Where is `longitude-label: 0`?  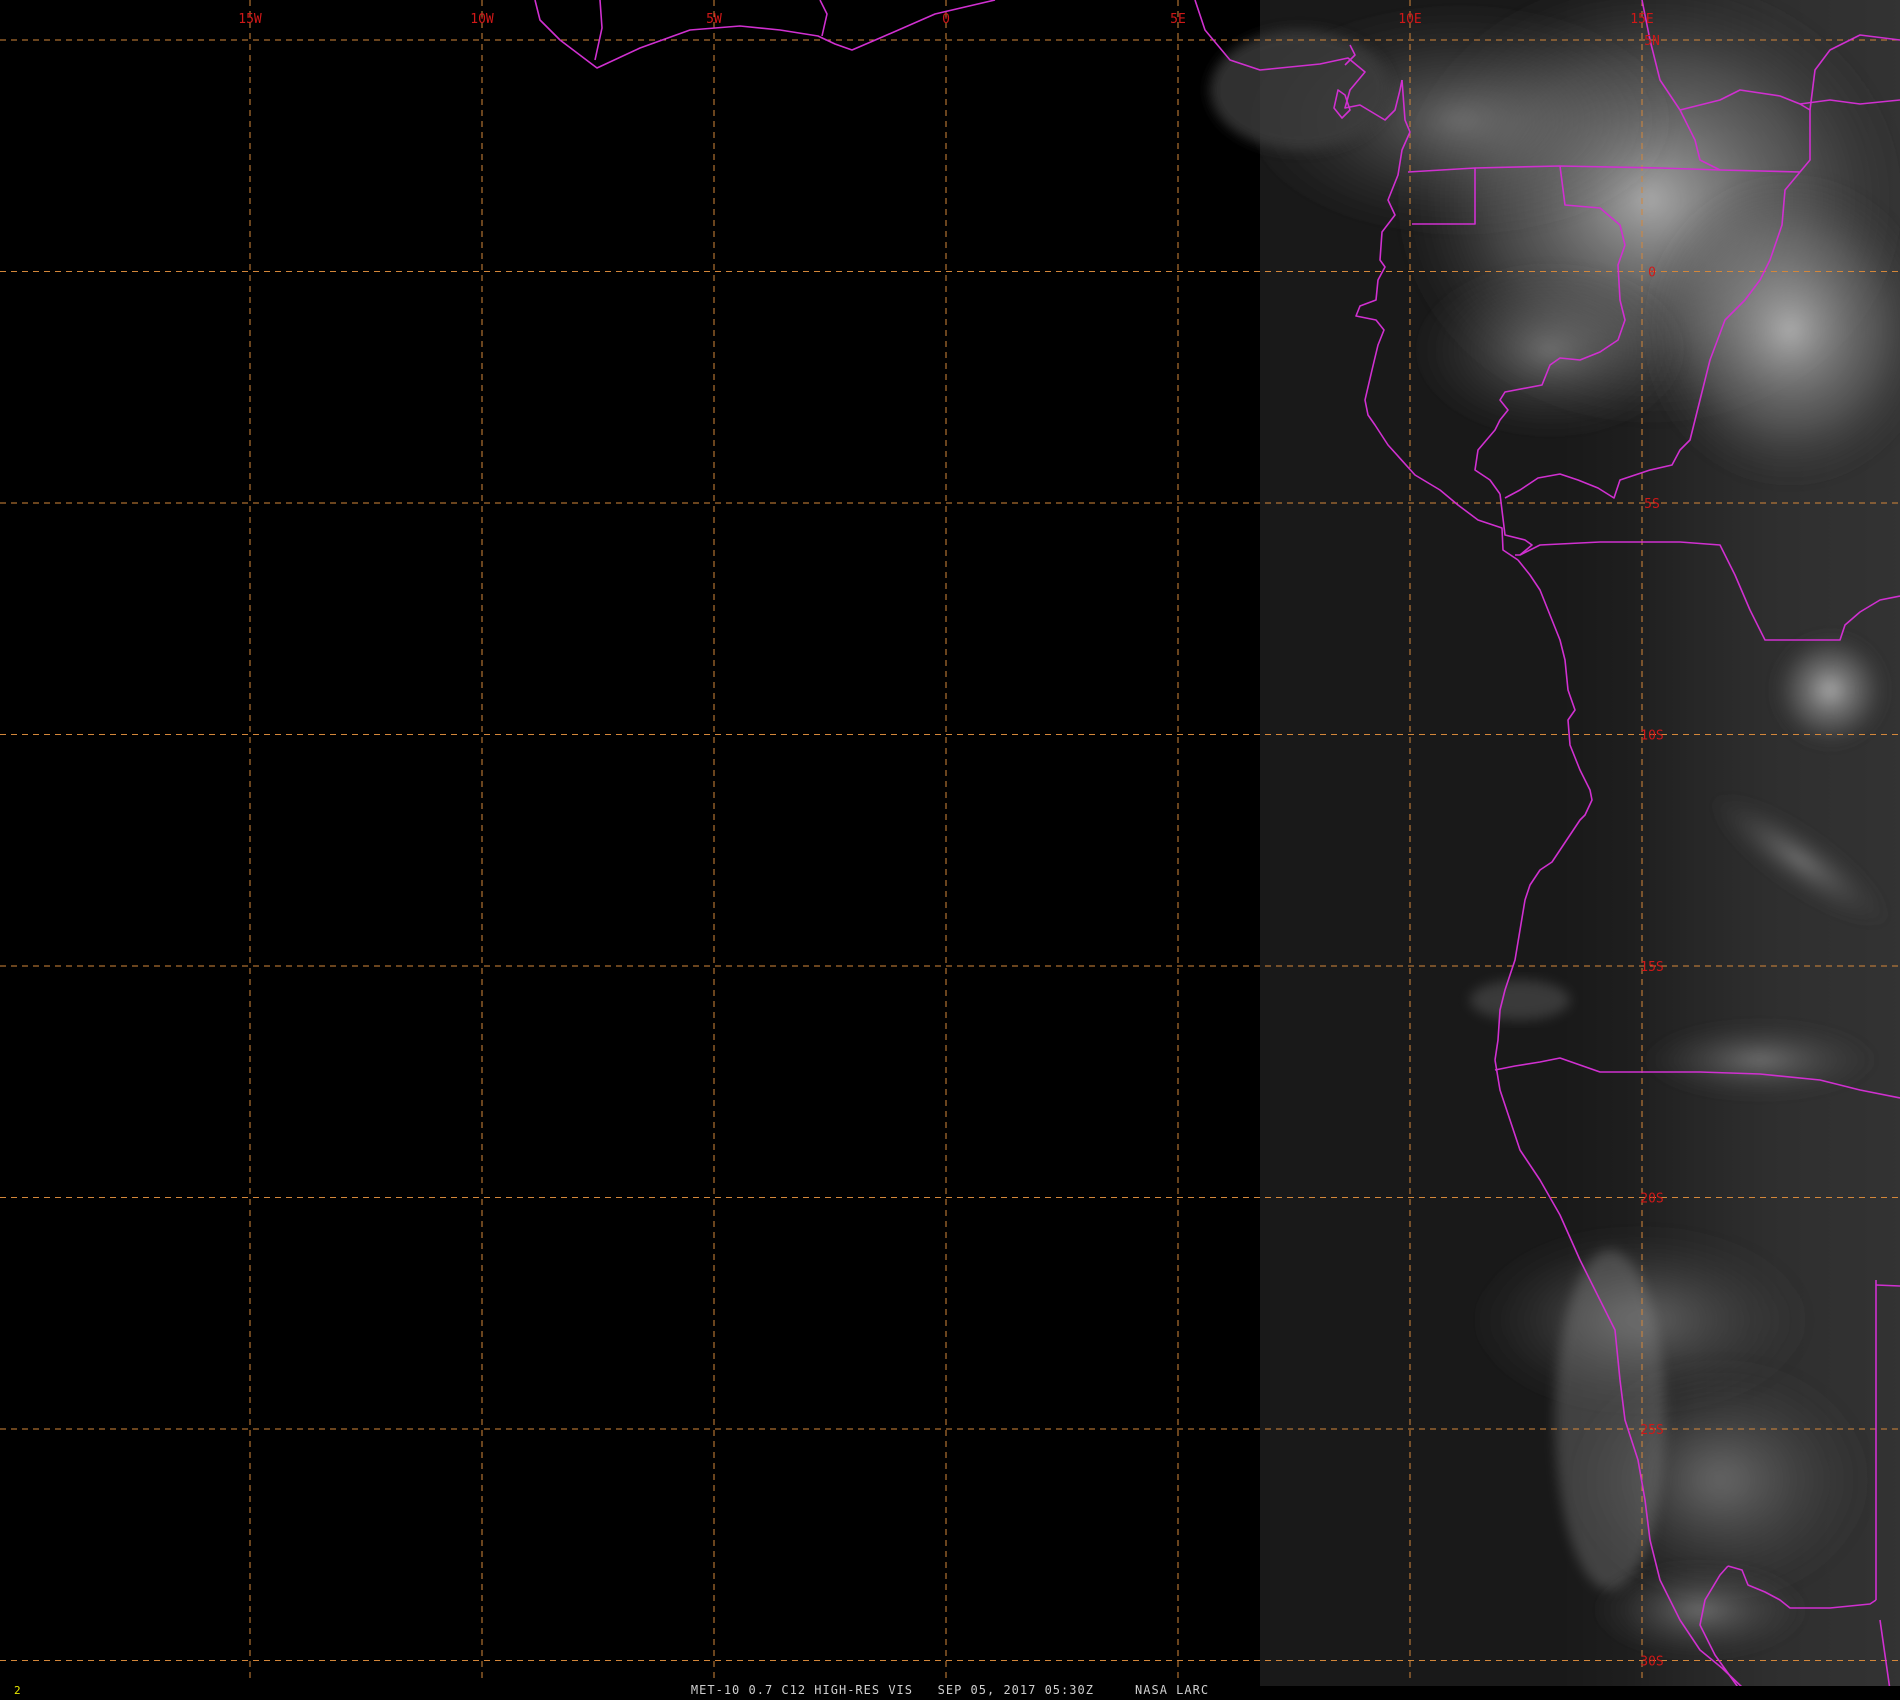 longitude-label: 0 is located at coordinates (946, 19).